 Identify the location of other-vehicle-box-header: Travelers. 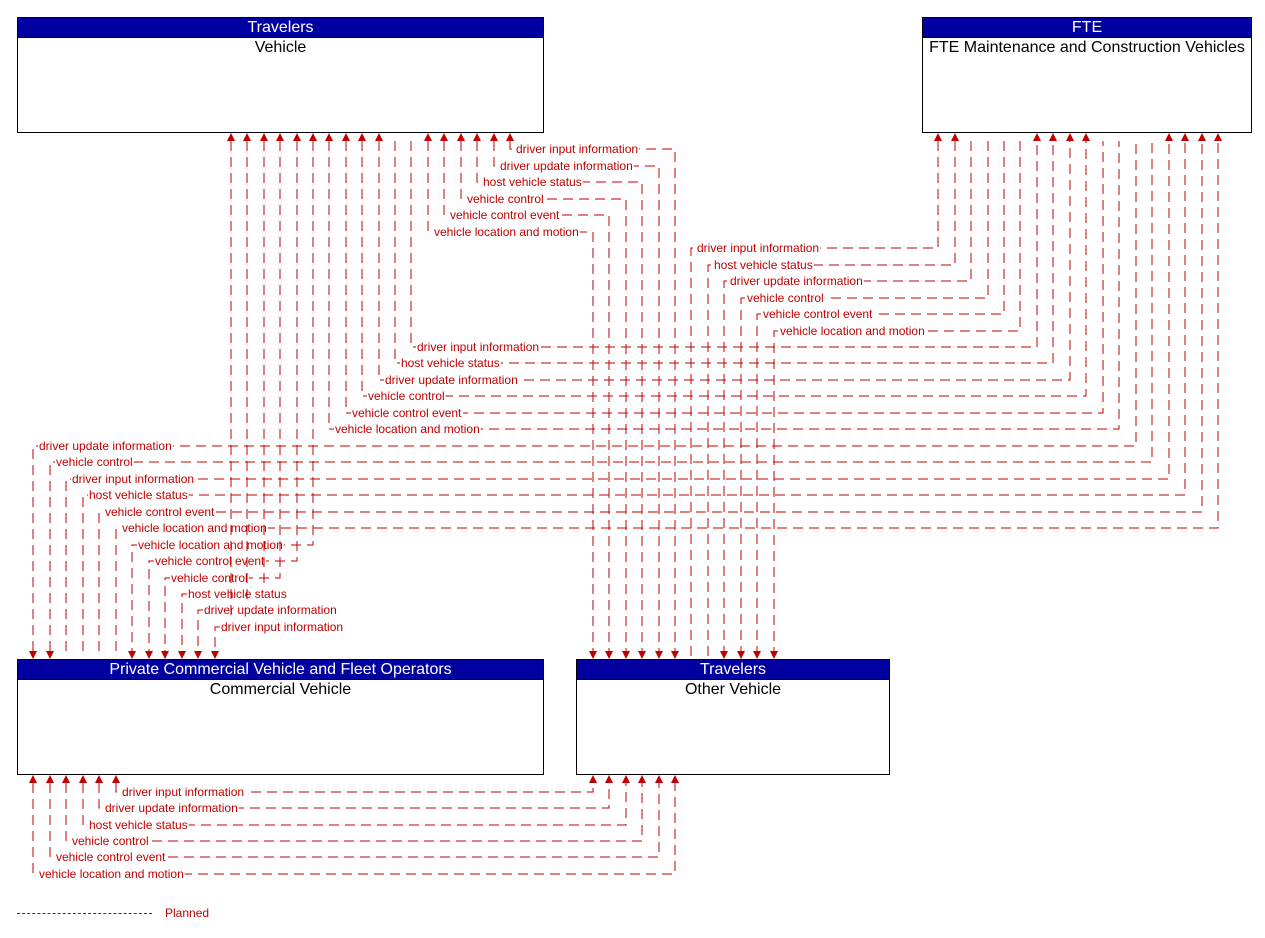
(733, 670).